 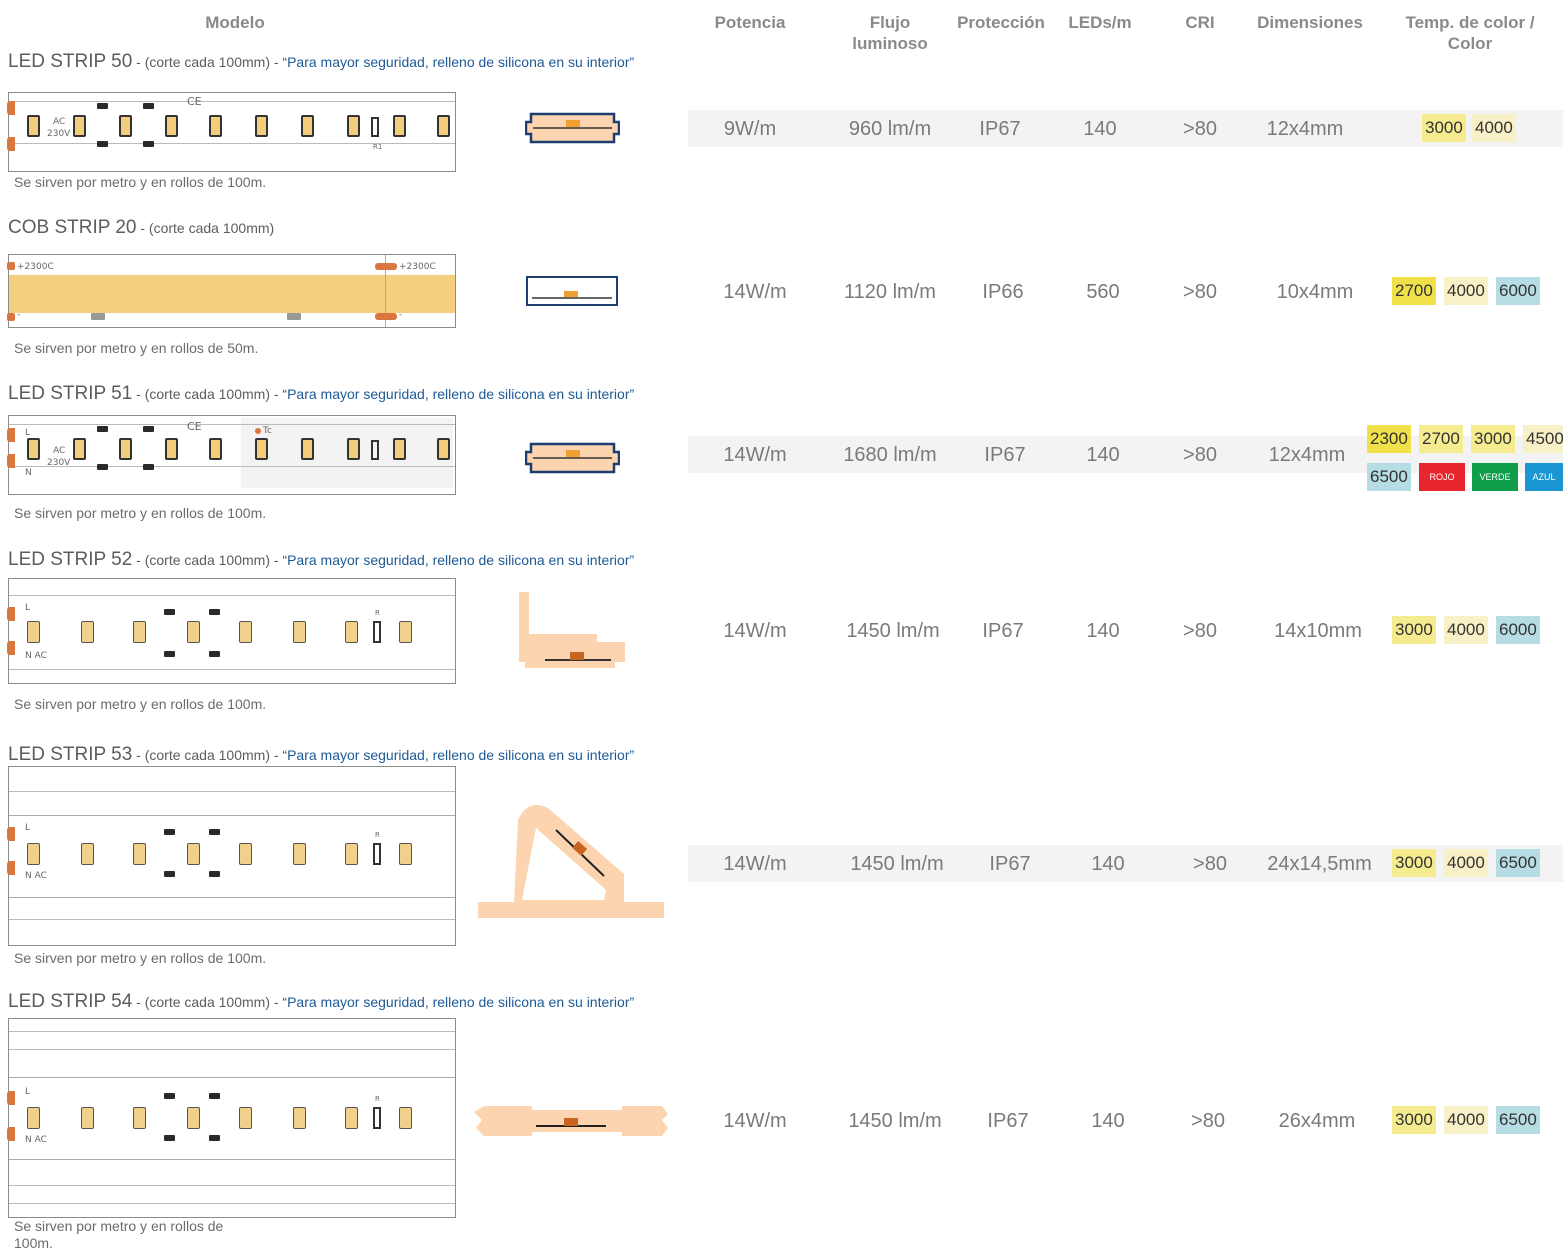 I want to click on label-r1: R1, so click(x=378, y=147).